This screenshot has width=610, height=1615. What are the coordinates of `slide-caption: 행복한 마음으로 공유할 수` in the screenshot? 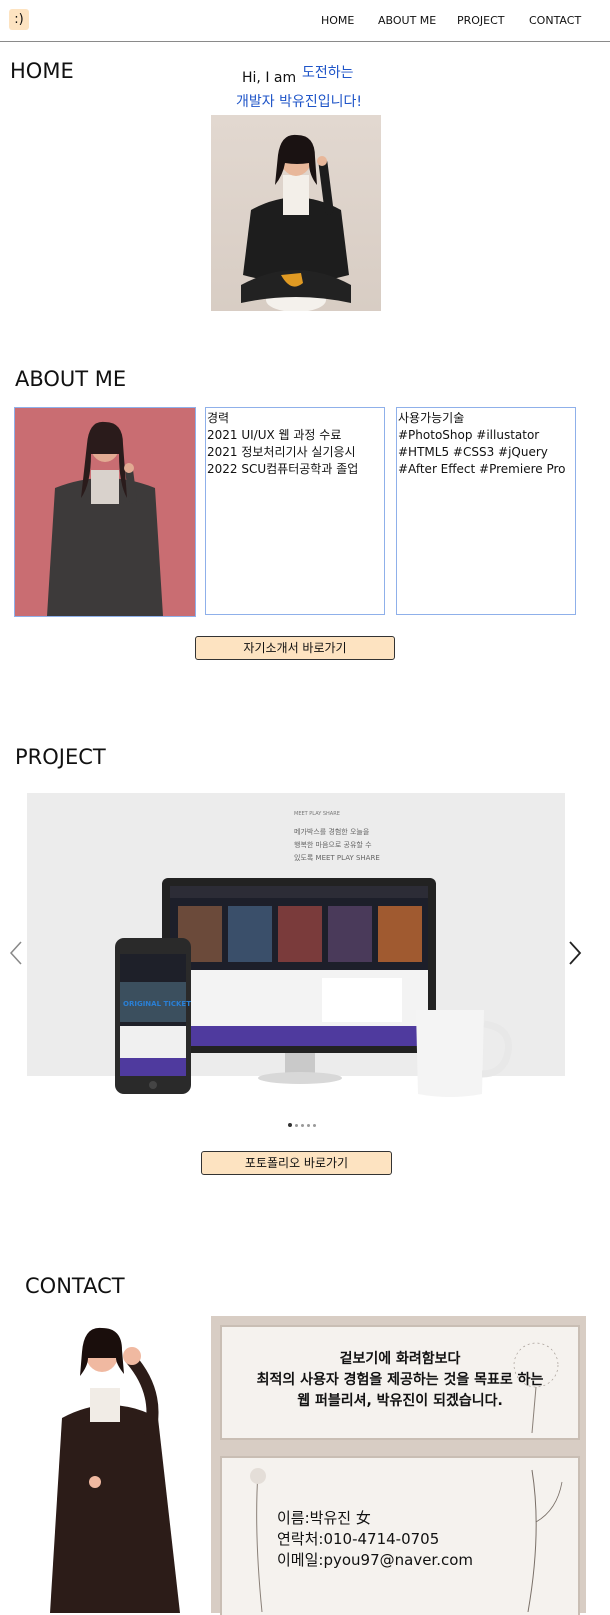 It's located at (333, 845).